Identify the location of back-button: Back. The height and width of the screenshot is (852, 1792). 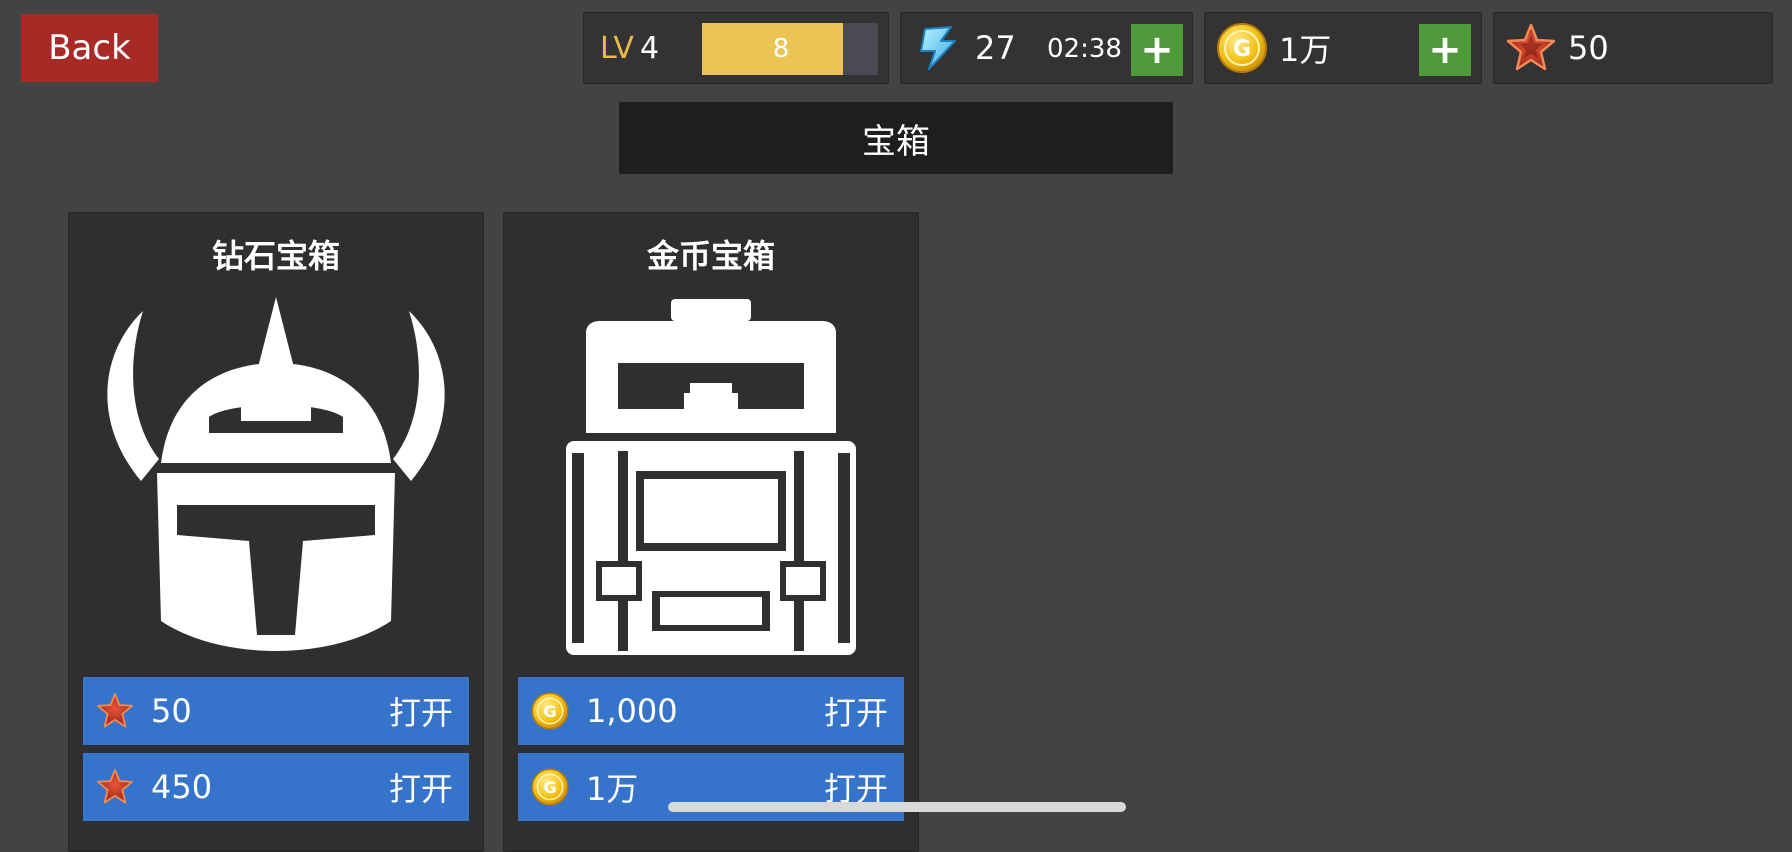
(89, 48).